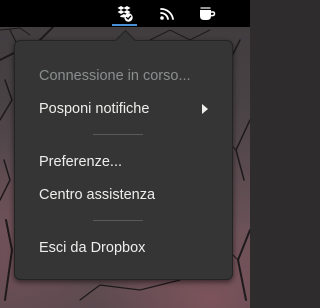 This screenshot has width=320, height=308. Describe the element at coordinates (167, 13) in the screenshot. I see `wifi-icon` at that location.